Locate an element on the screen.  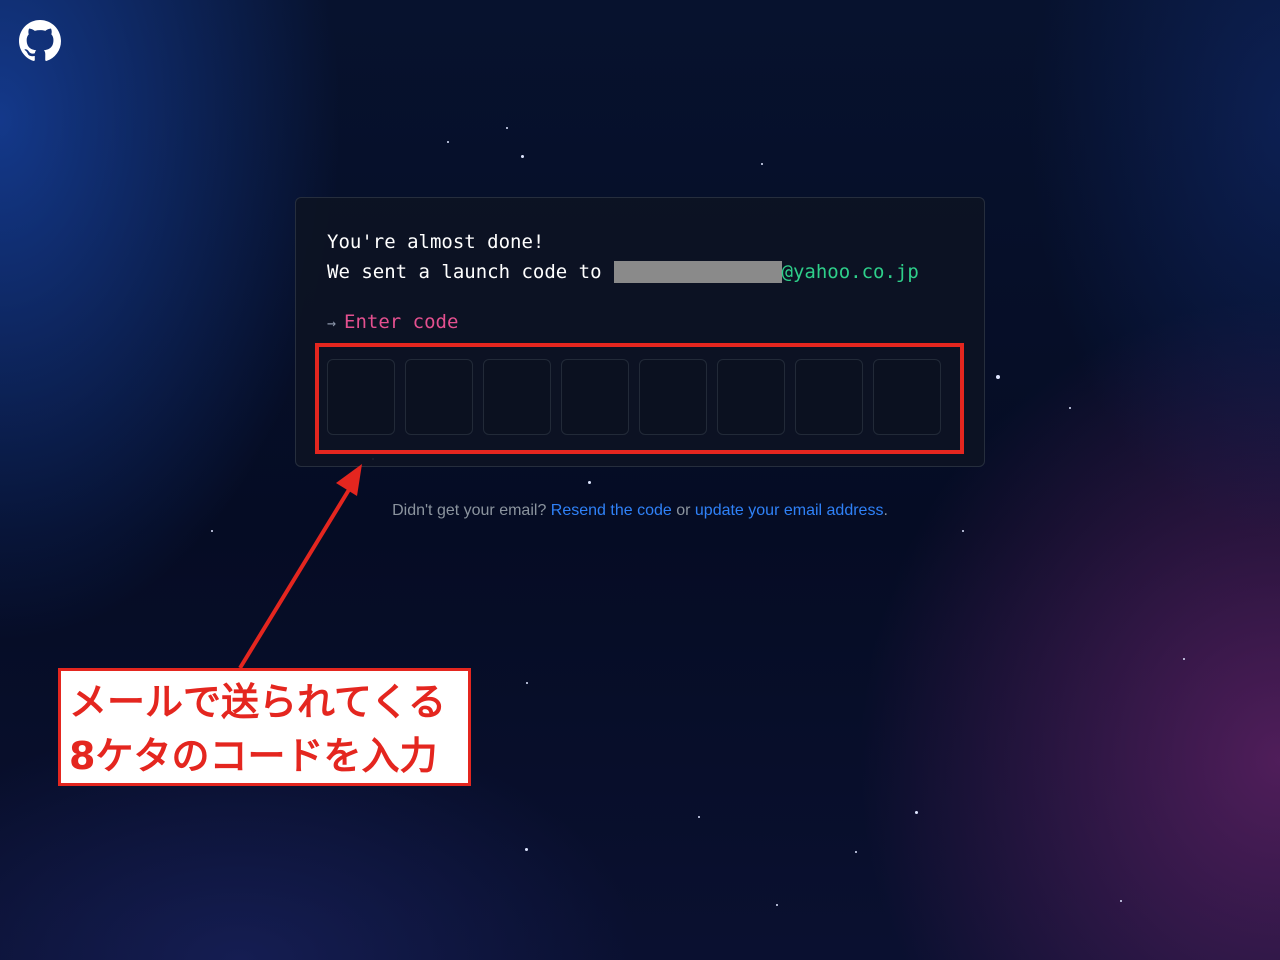
annotation-line-2: 8ケタのコードを入力 is located at coordinates (253, 756).